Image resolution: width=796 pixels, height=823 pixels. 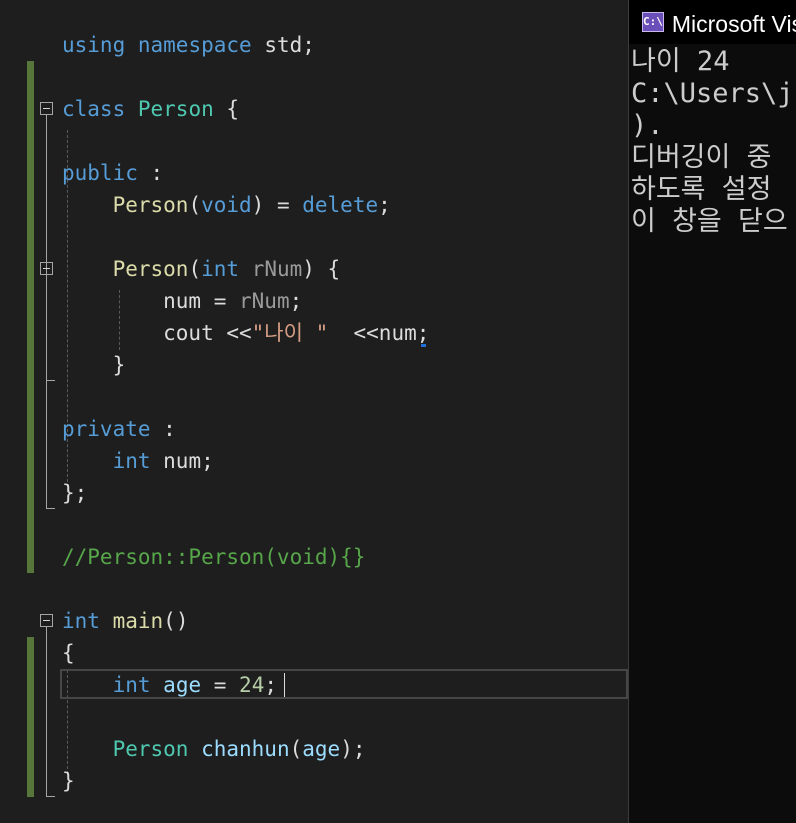 I want to click on code-line: };, so click(x=74, y=493).